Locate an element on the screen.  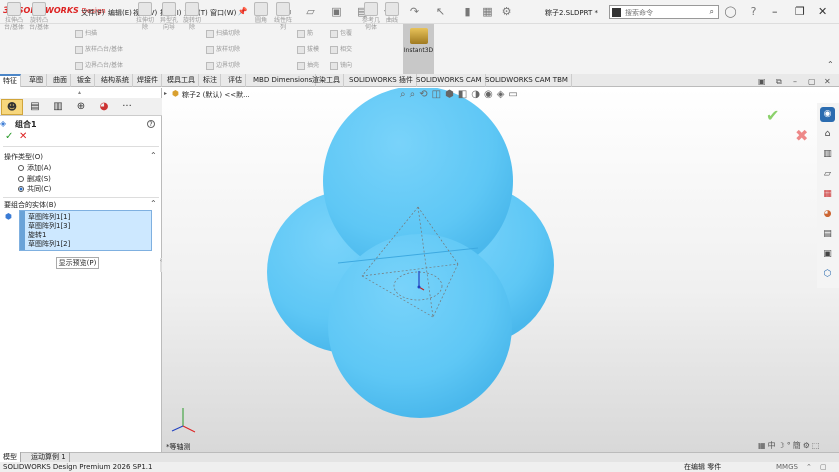
tab-structure-system: 结构系统 is located at coordinates (115, 80).